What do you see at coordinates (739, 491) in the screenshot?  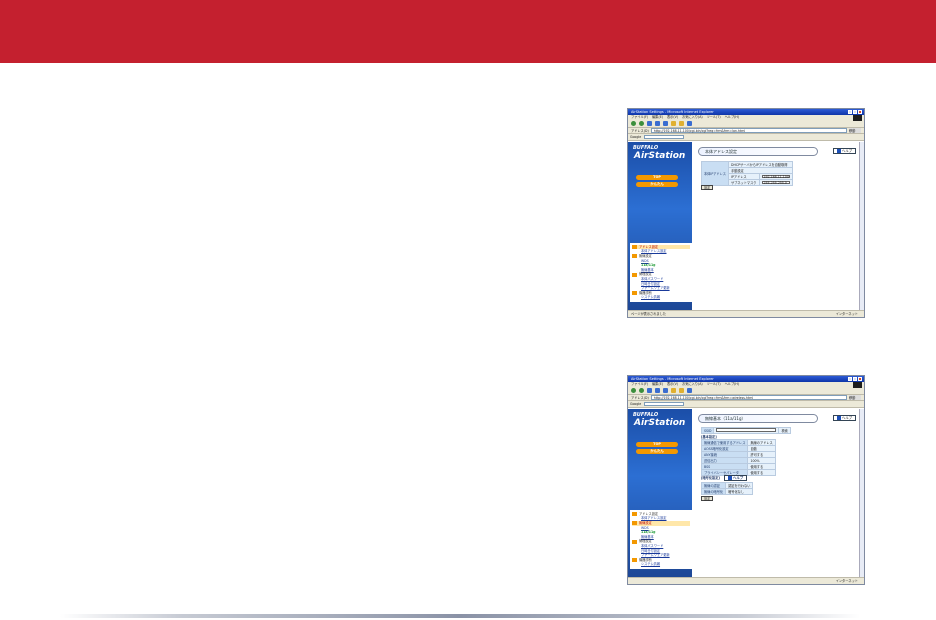 I see `row-value: 暗号化なし` at bounding box center [739, 491].